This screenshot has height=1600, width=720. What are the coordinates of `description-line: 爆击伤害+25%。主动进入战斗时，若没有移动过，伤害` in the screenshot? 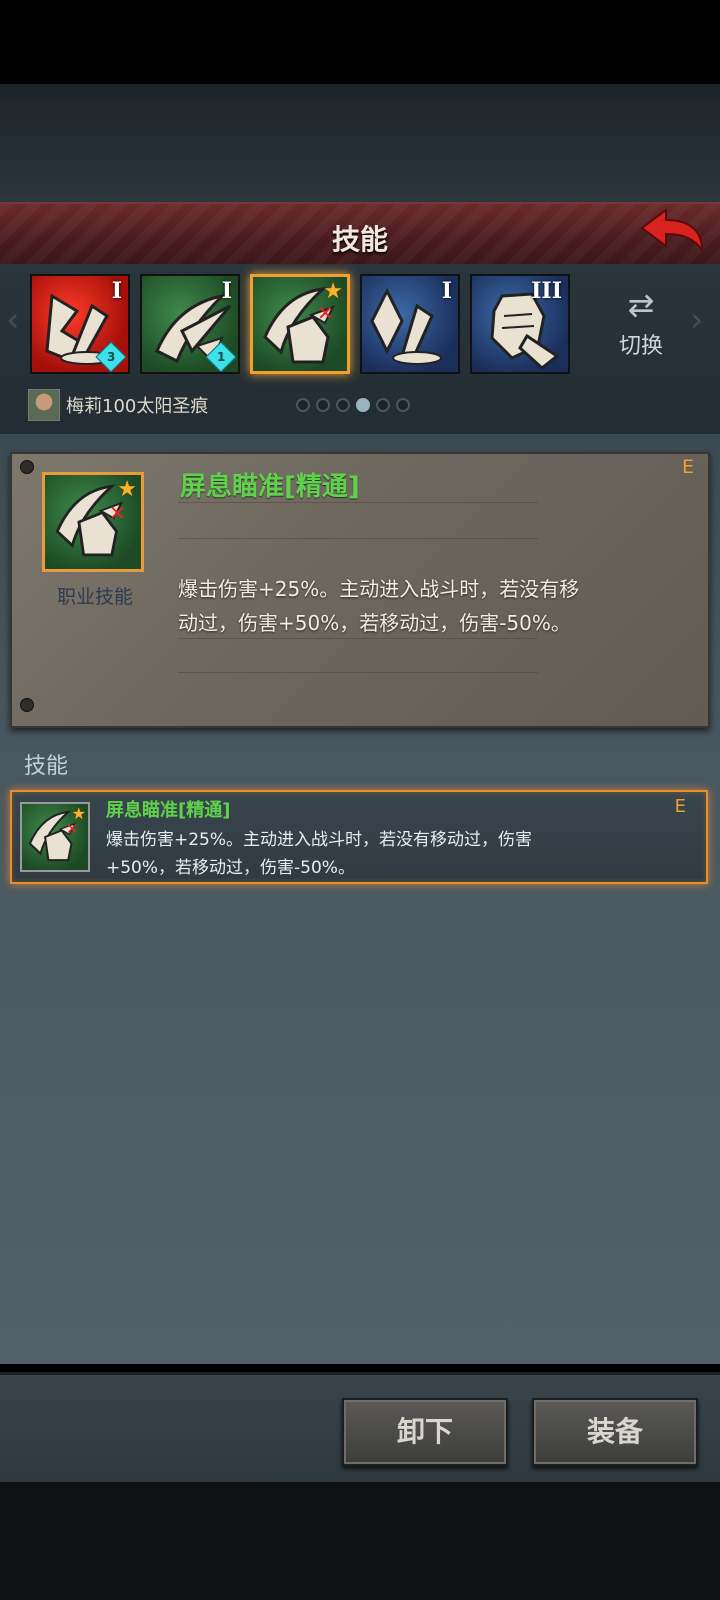 It's located at (319, 840).